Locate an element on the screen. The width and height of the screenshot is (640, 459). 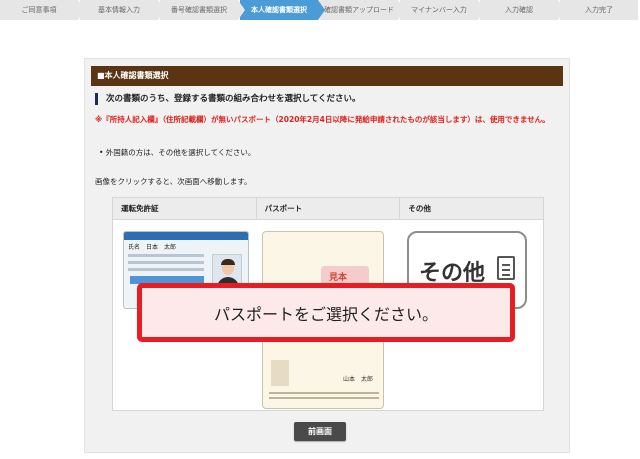
back-button: 前画面 is located at coordinates (320, 431).